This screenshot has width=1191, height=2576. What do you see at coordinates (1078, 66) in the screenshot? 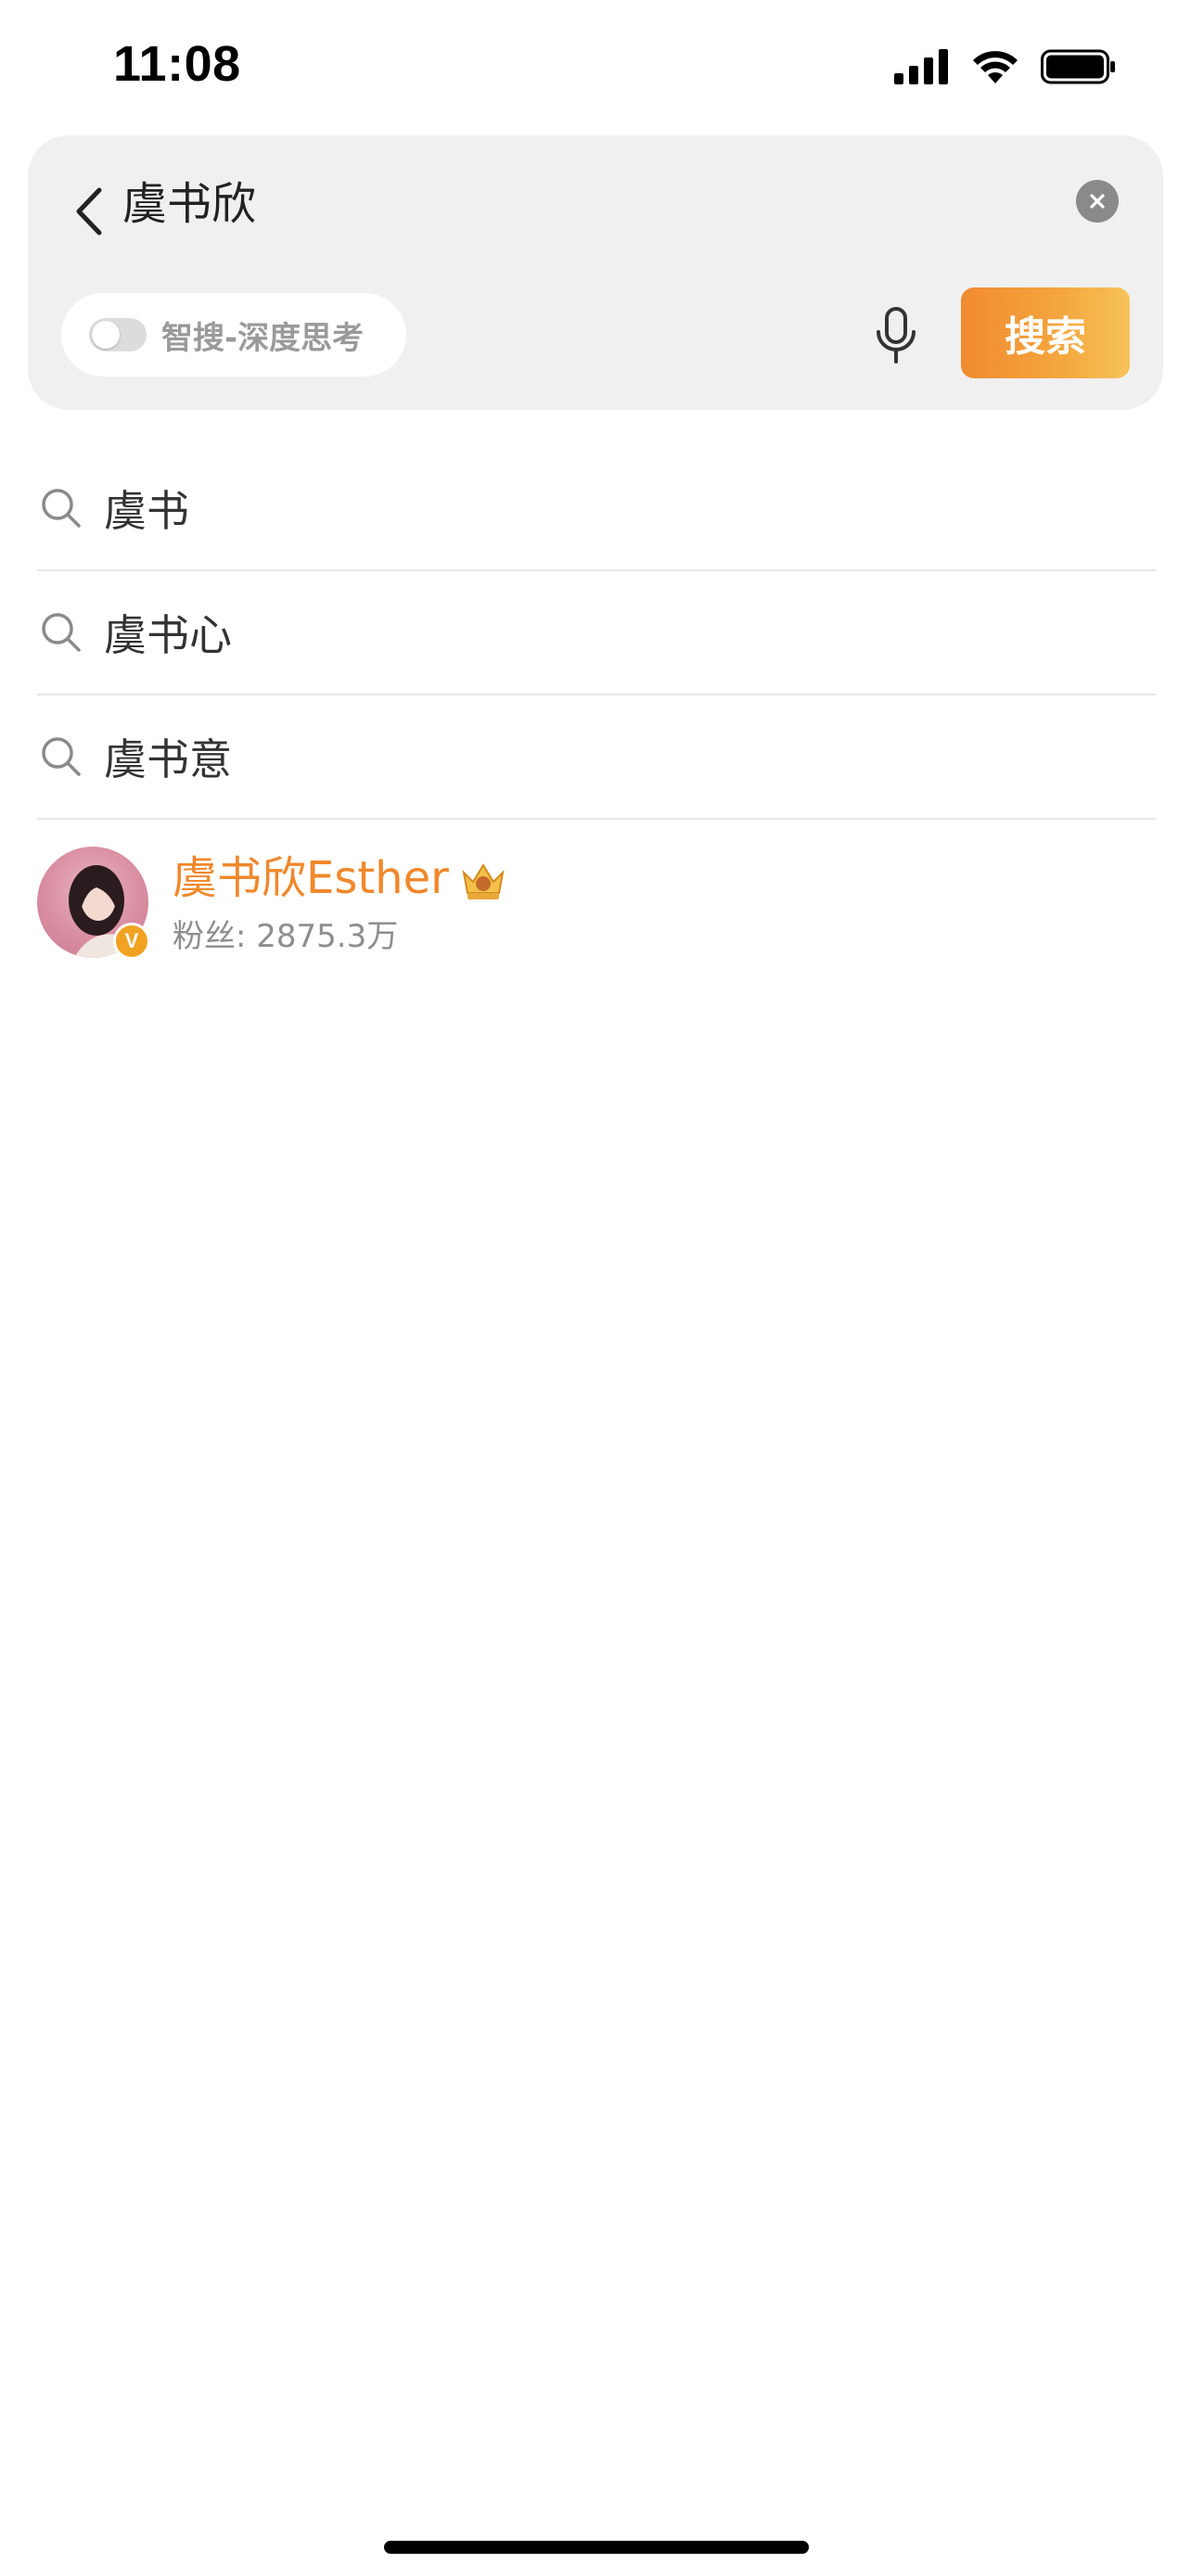
I see `battery-icon` at bounding box center [1078, 66].